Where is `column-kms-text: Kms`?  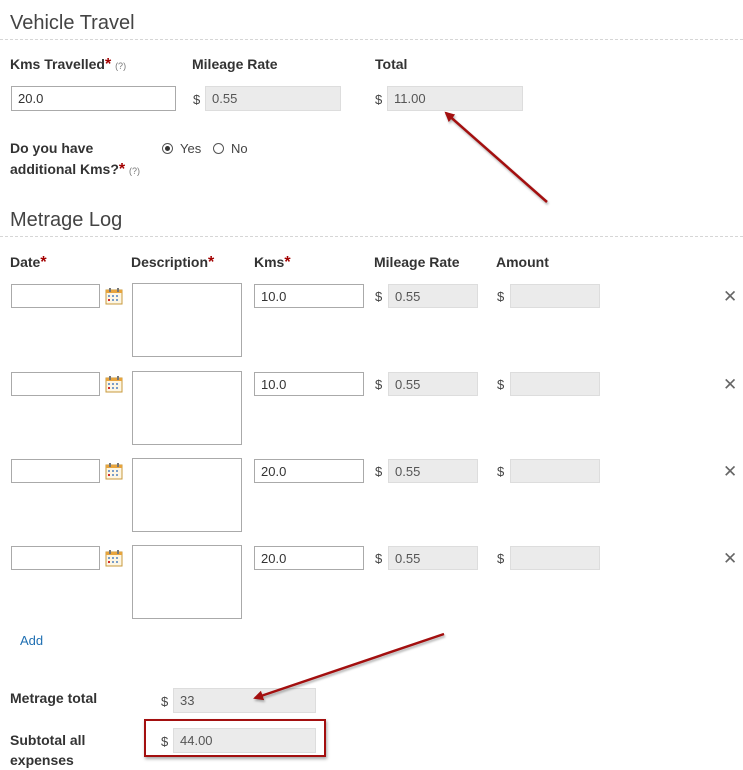
column-kms-text: Kms is located at coordinates (269, 262).